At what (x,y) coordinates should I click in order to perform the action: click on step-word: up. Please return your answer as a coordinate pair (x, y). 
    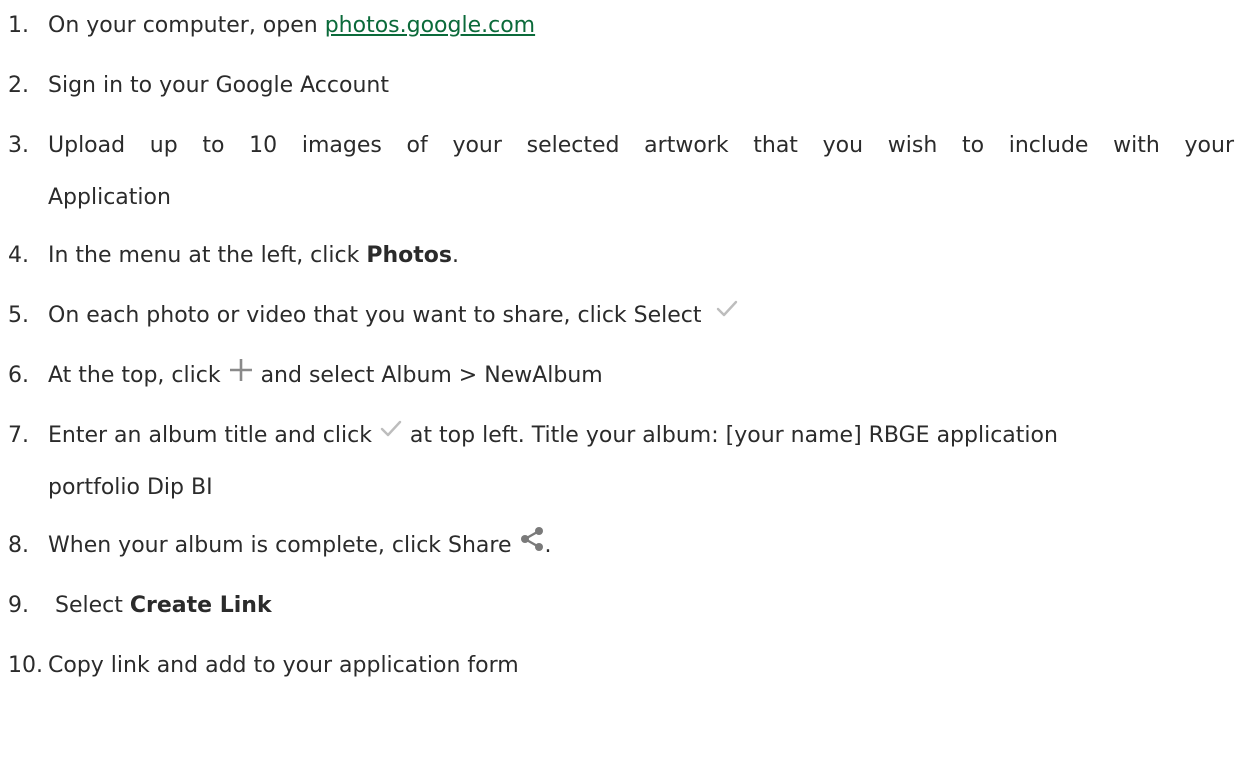
    Looking at the image, I should click on (163, 145).